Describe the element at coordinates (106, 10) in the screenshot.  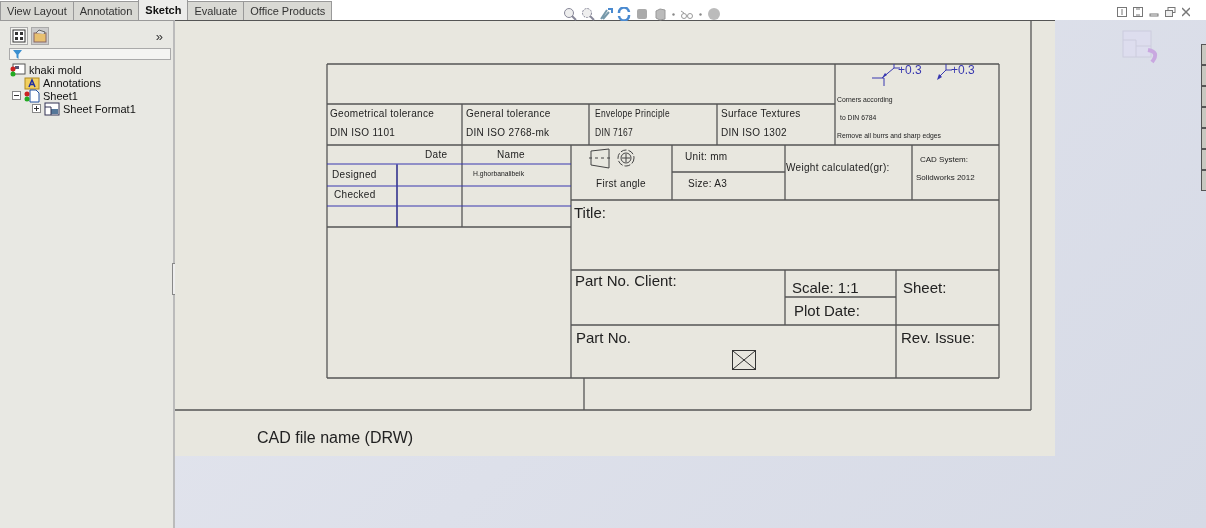
I see `ribbon-tab: Annotation` at that location.